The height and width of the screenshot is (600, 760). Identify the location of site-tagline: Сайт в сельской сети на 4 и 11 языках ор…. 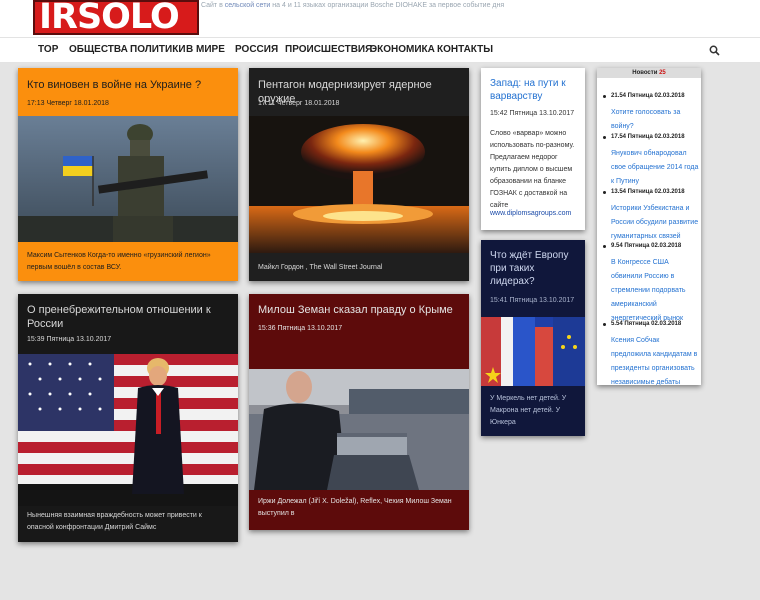
(352, 5).